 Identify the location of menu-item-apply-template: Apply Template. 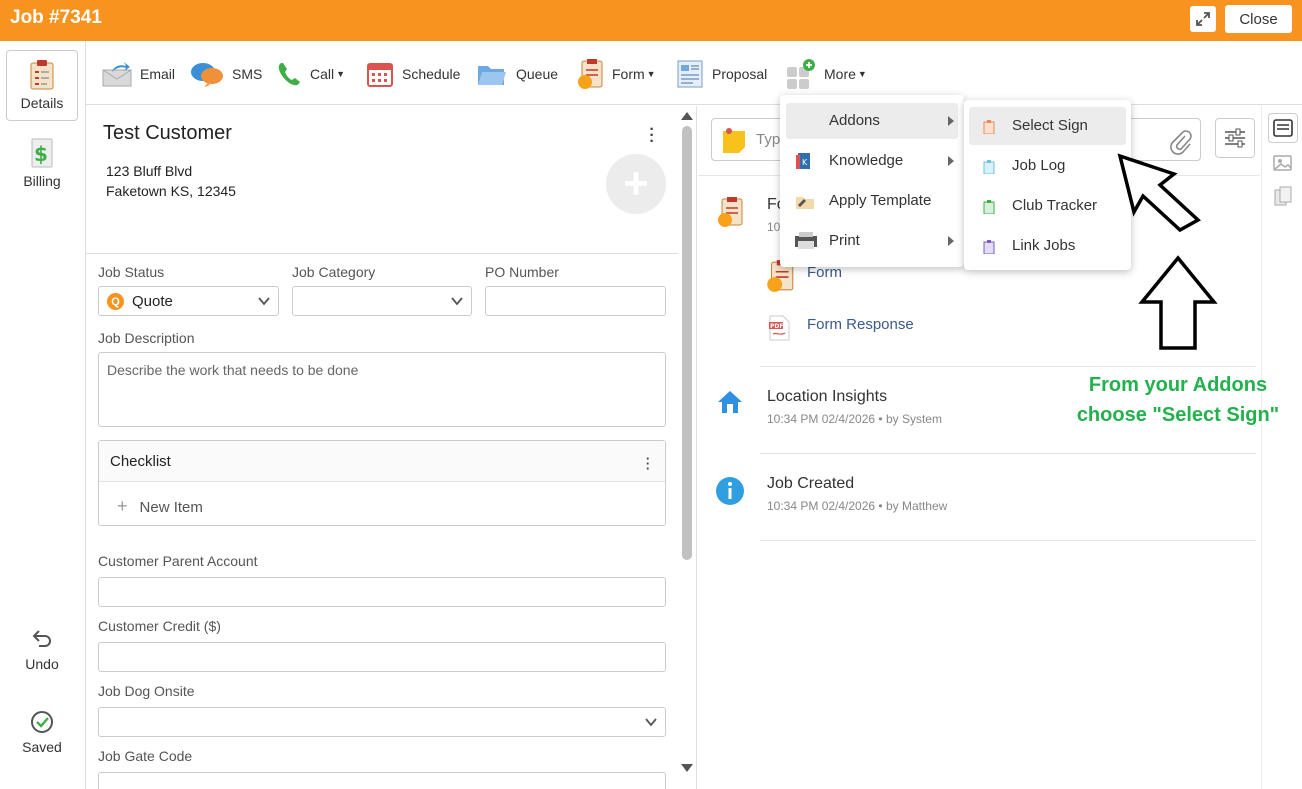
(872, 201).